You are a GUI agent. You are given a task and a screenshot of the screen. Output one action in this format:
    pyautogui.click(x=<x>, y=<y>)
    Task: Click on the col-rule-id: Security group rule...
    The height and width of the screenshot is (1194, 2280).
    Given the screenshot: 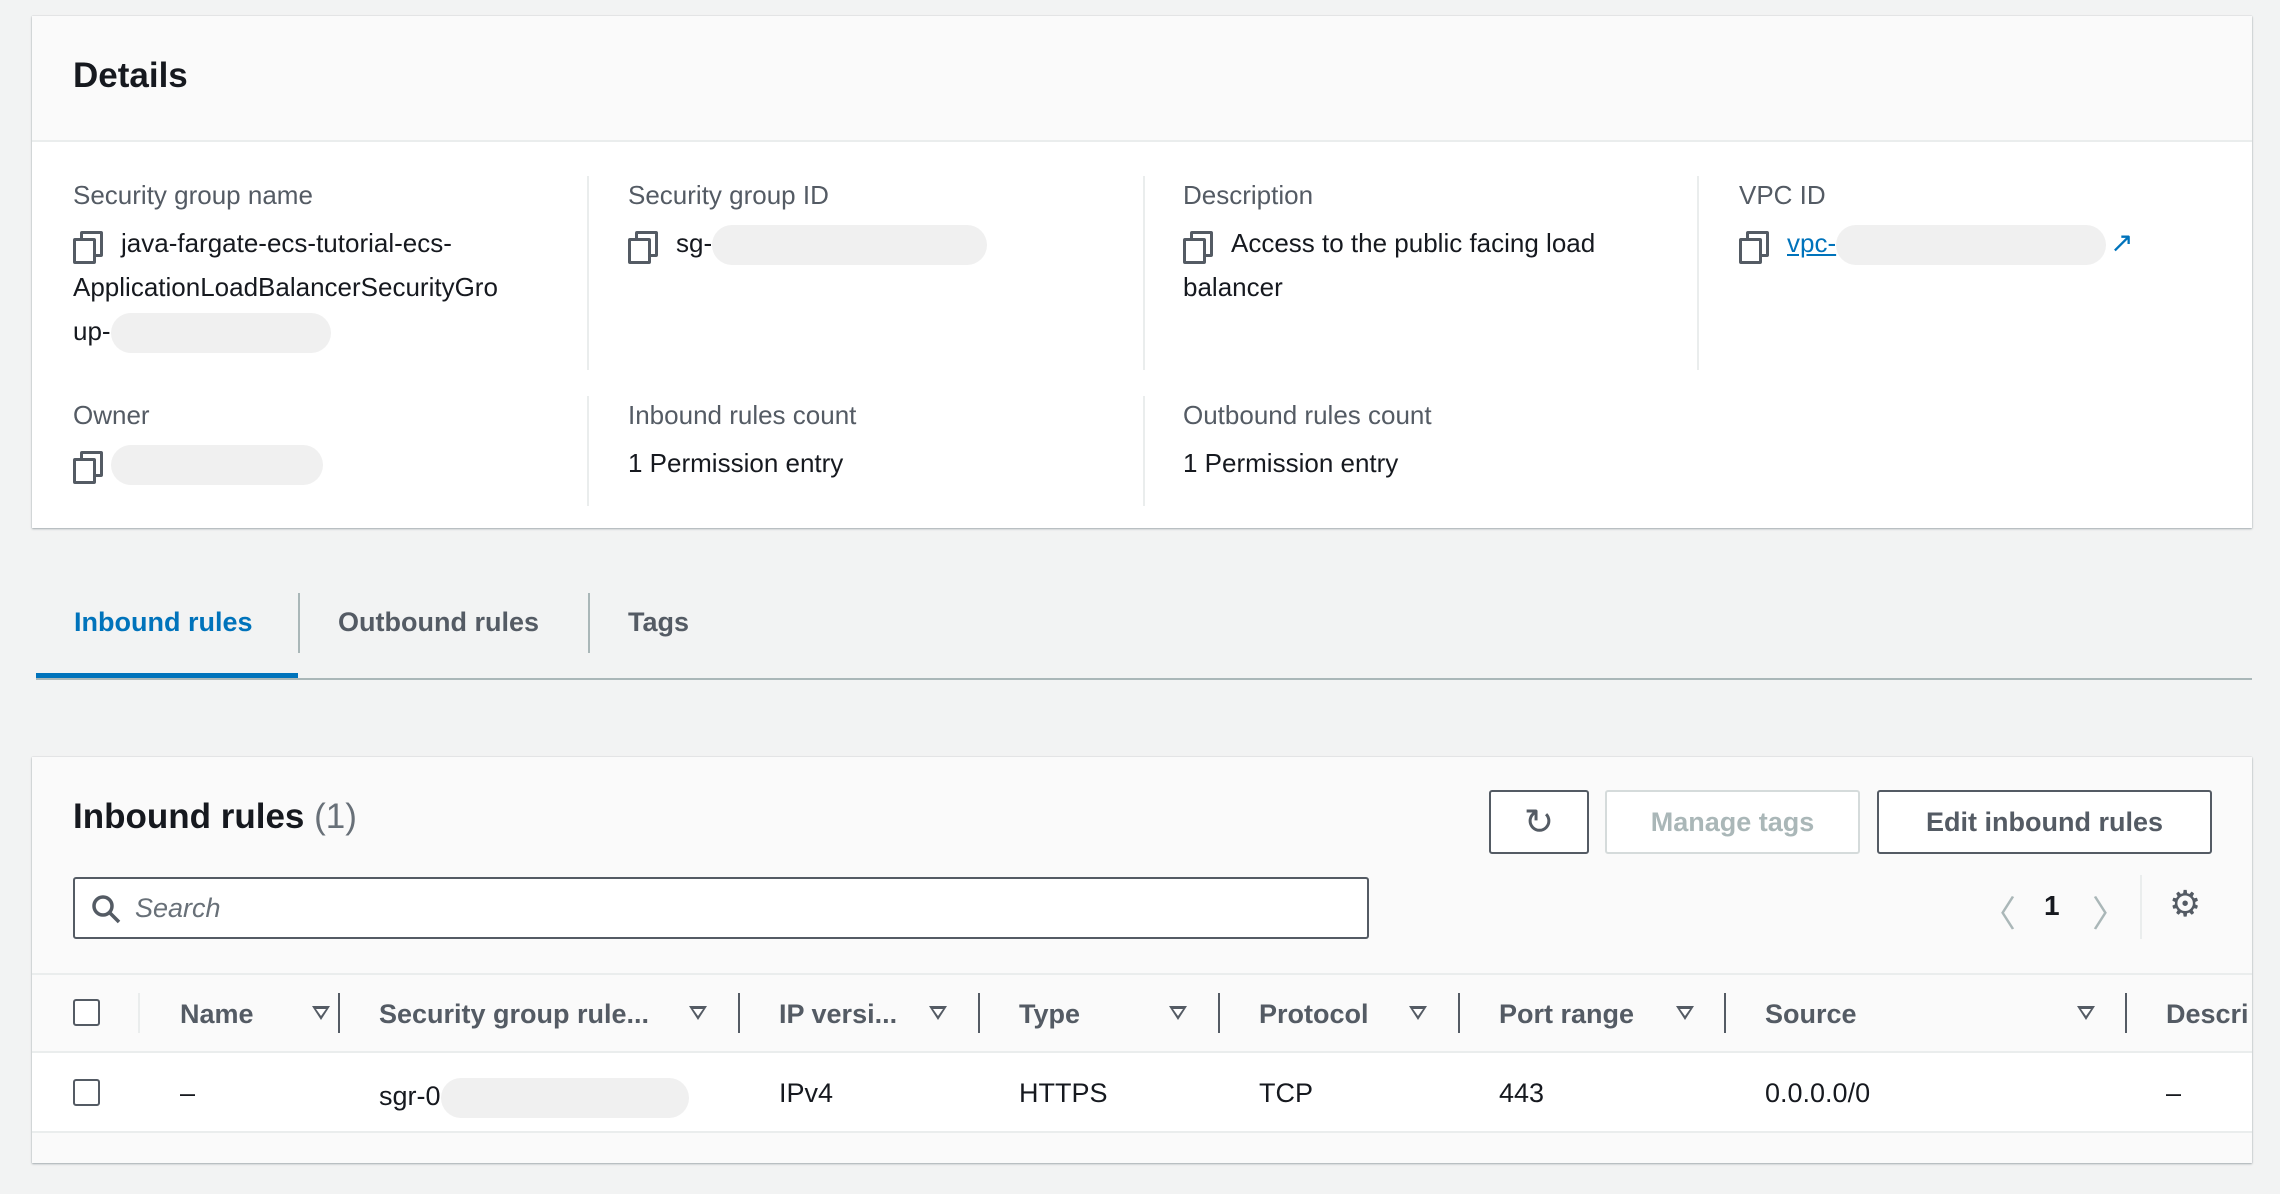 What is the action you would take?
    pyautogui.click(x=514, y=1014)
    